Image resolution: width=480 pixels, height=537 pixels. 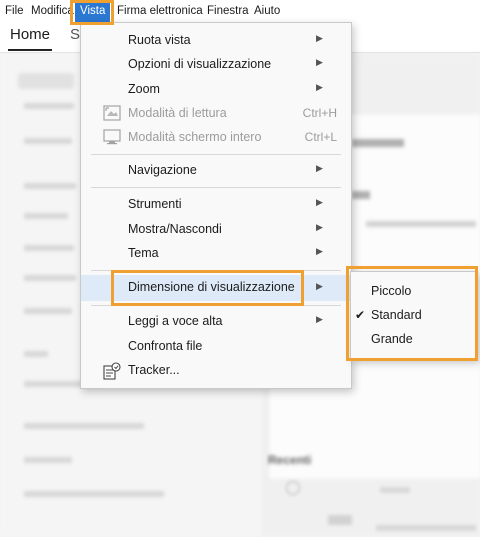 I want to click on tracker-icon, so click(x=112, y=373).